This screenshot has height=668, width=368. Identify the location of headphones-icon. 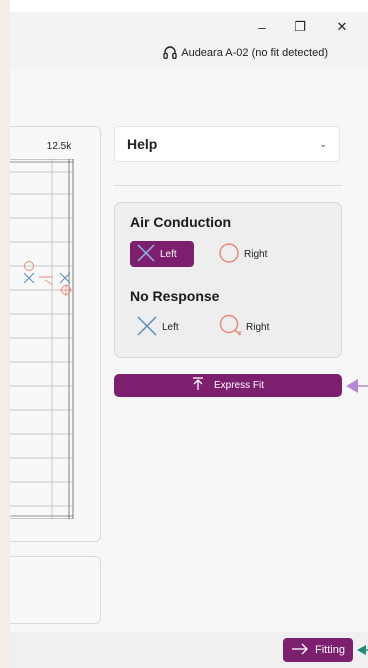
(170, 52).